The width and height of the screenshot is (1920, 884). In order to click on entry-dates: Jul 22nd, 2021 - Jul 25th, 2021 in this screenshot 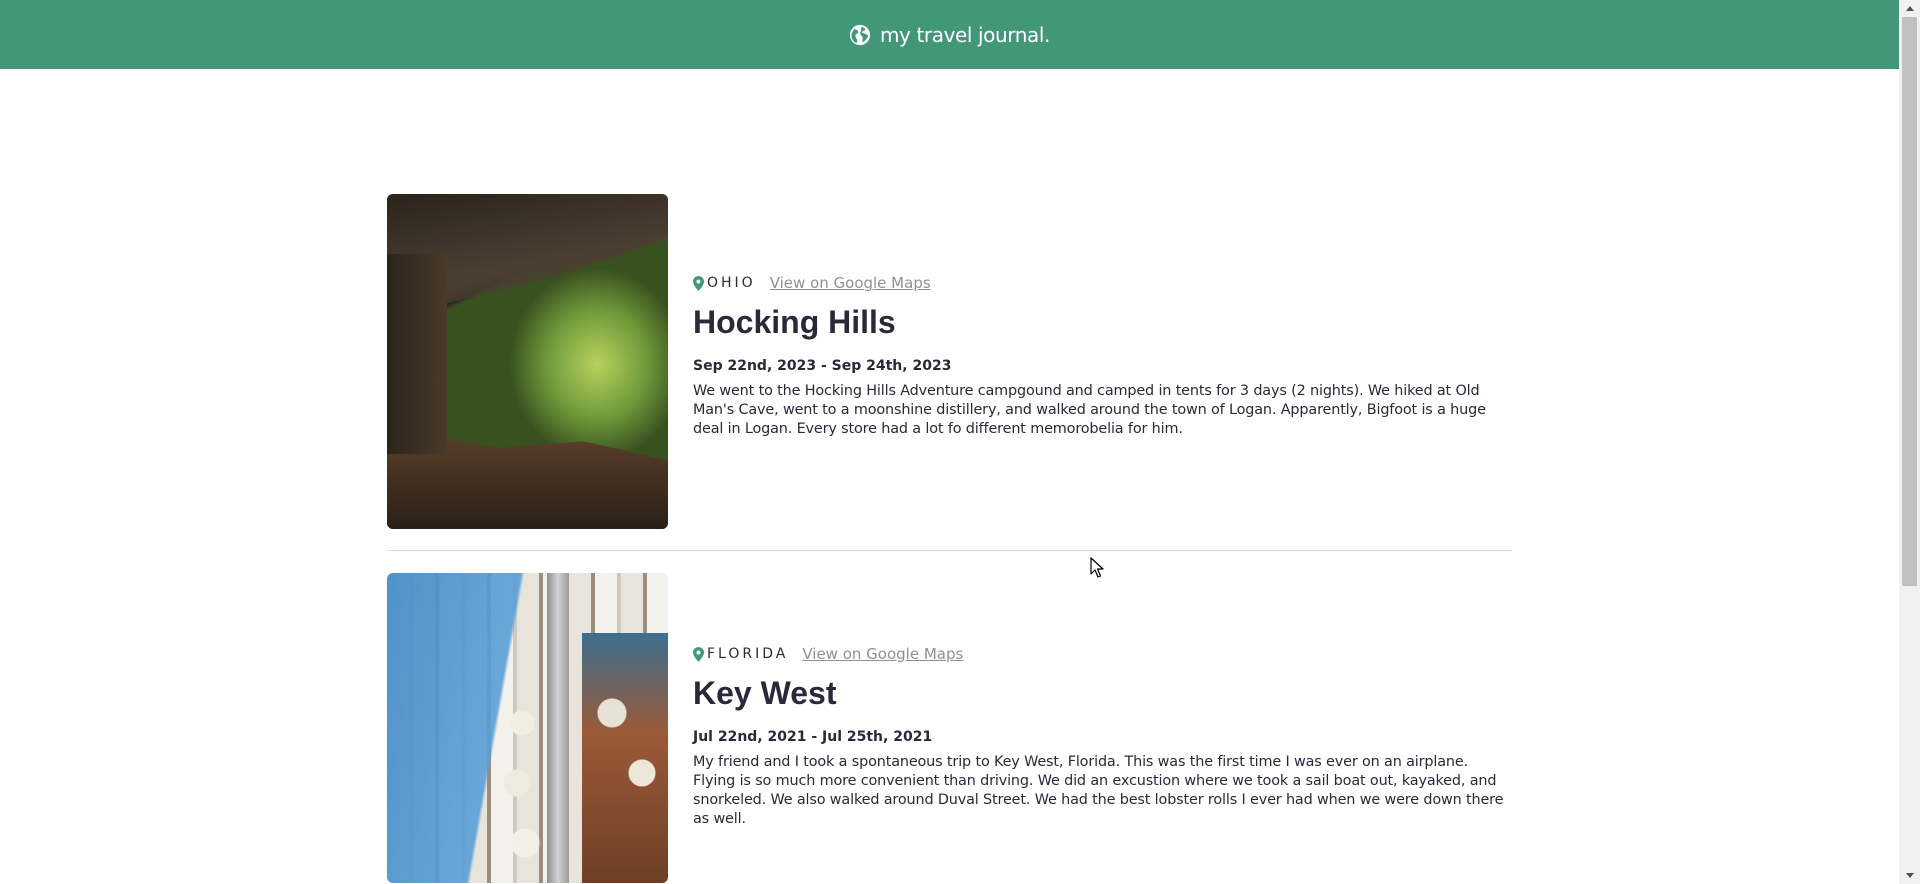, I will do `click(813, 737)`.